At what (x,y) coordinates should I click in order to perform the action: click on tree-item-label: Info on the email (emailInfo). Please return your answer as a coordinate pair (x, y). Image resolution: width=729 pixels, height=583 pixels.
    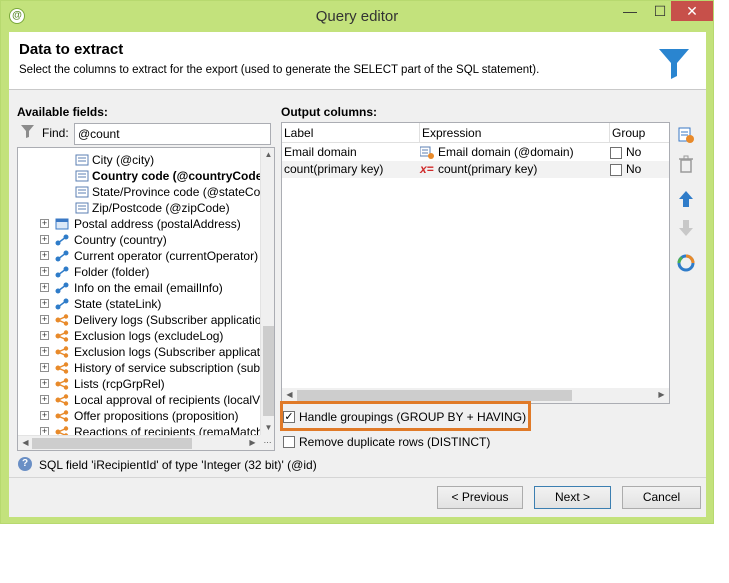
    Looking at the image, I should click on (148, 288).